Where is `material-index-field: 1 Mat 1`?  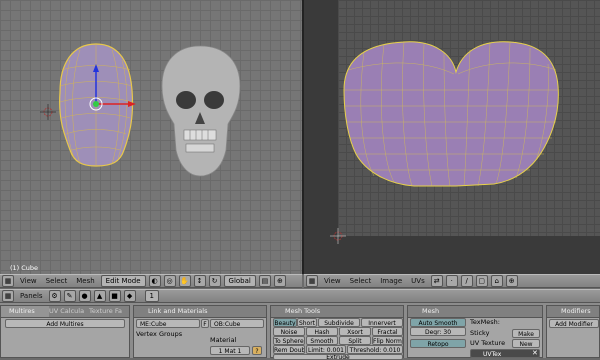
material-index-field: 1 Mat 1 is located at coordinates (230, 350).